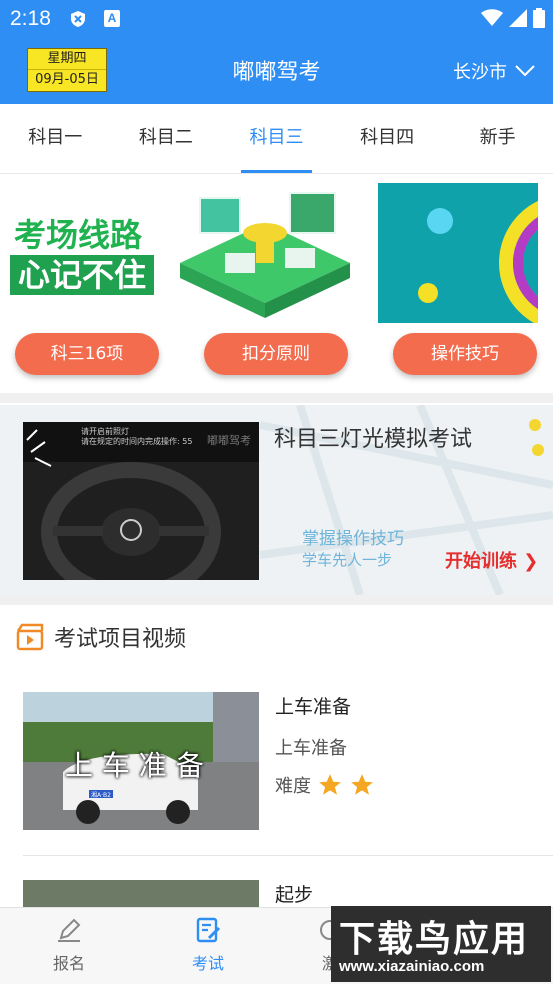 Image resolution: width=553 pixels, height=984 pixels. What do you see at coordinates (353, 539) in the screenshot?
I see `light-sim-subtitle-1: 掌握操作技巧` at bounding box center [353, 539].